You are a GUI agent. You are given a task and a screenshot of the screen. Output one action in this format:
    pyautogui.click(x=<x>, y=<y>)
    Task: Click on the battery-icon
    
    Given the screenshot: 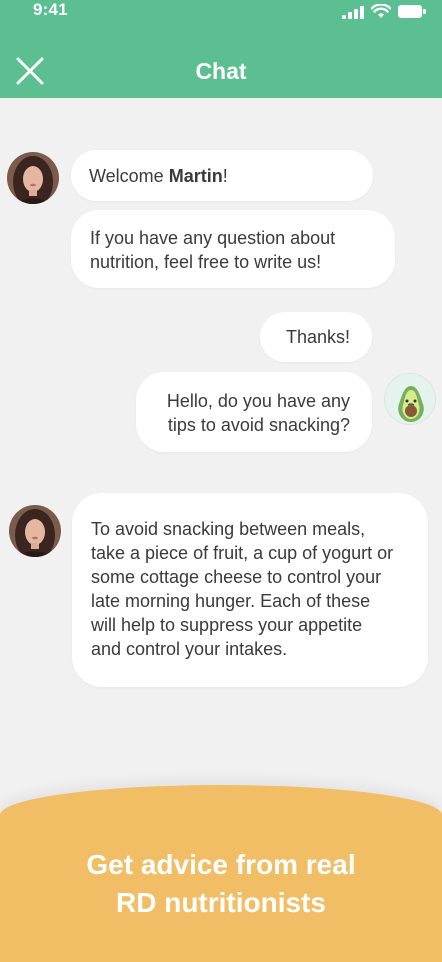 What is the action you would take?
    pyautogui.click(x=412, y=11)
    